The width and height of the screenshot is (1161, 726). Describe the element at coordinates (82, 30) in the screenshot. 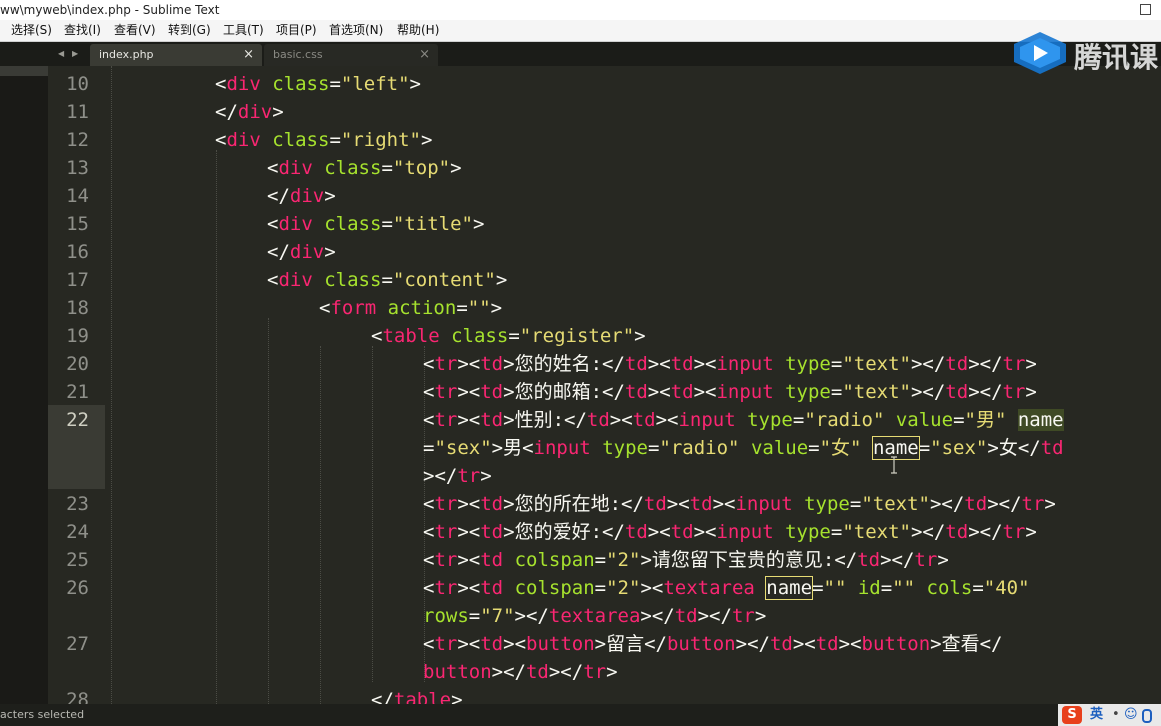

I see `menu-item-find: 查找(I)` at that location.